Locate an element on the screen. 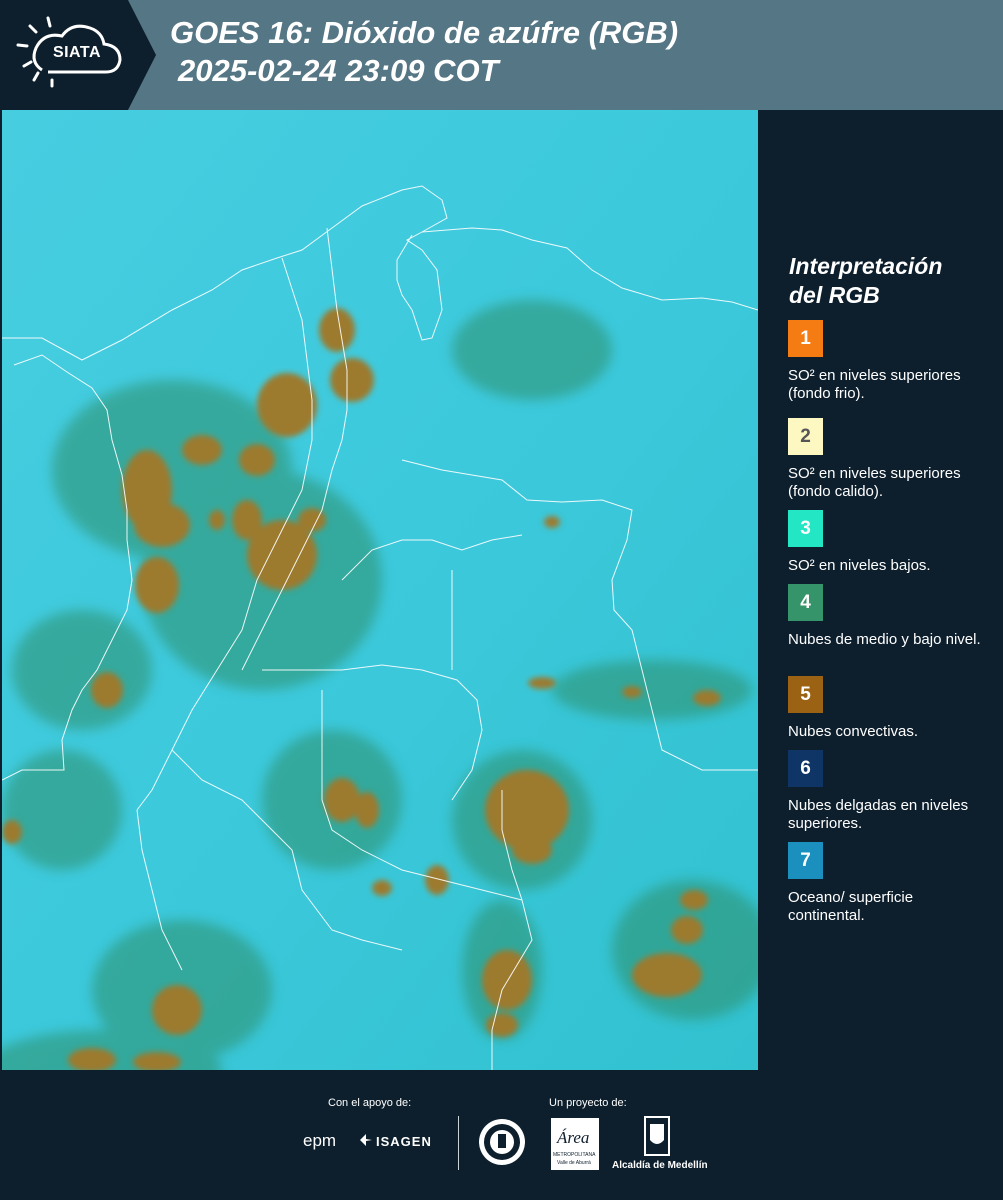 This screenshot has width=1003, height=1200. logo-text: SIATA is located at coordinates (77, 52).